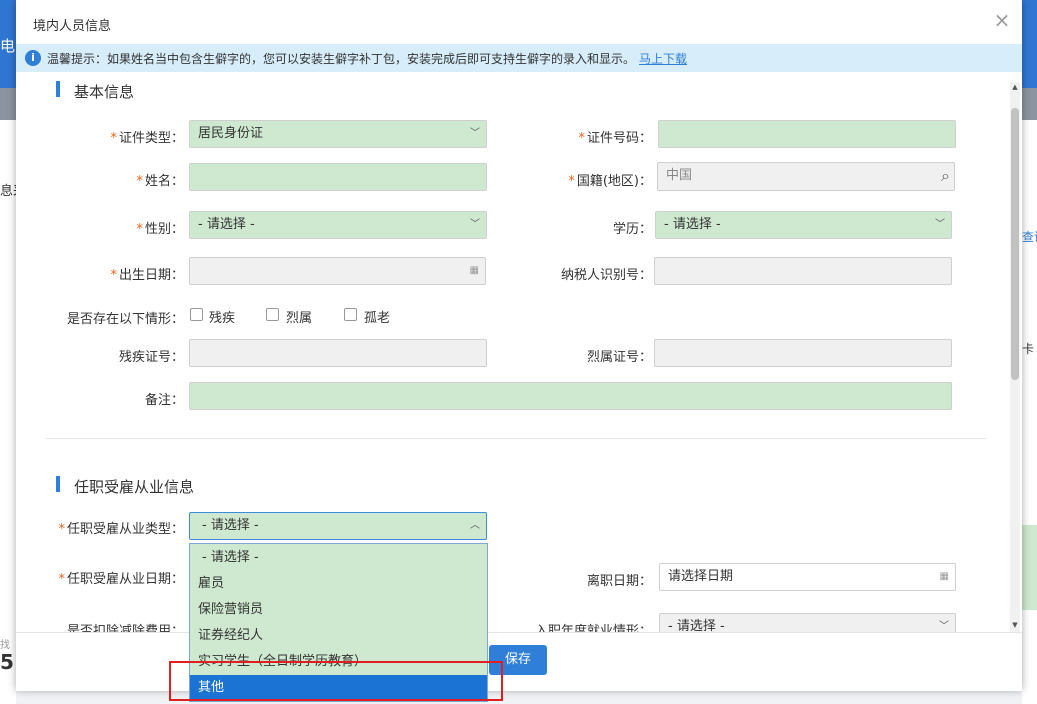 This screenshot has width=1037, height=704. What do you see at coordinates (570, 396) in the screenshot?
I see `remark-input` at bounding box center [570, 396].